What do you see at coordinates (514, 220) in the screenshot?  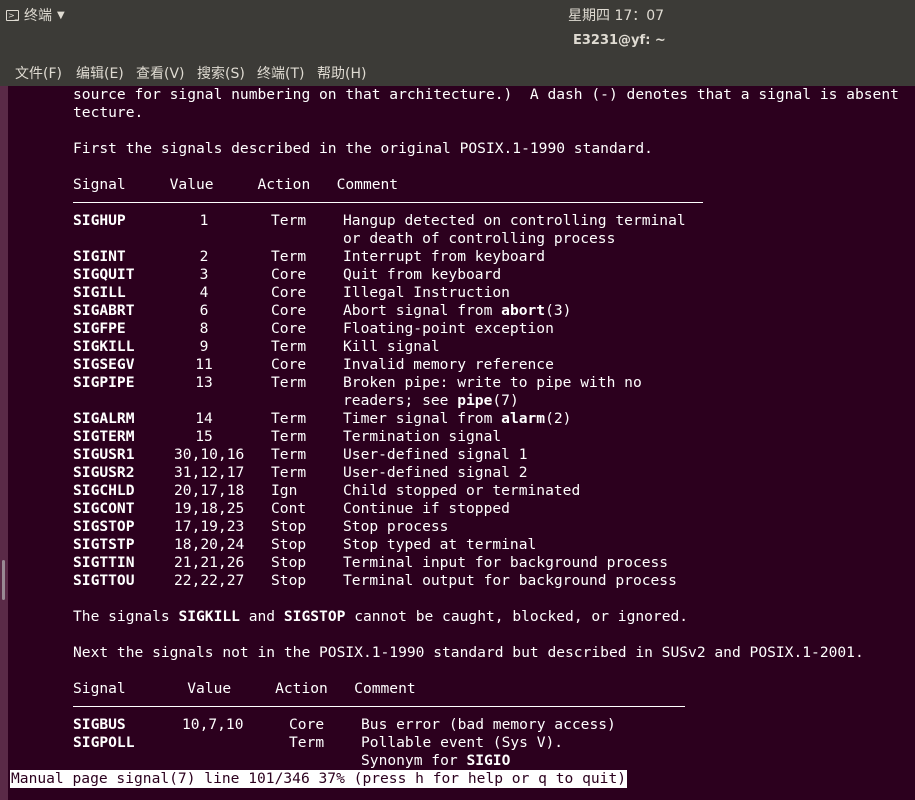 I see `table1-row-comment: Hangup detected on controlling terminal` at bounding box center [514, 220].